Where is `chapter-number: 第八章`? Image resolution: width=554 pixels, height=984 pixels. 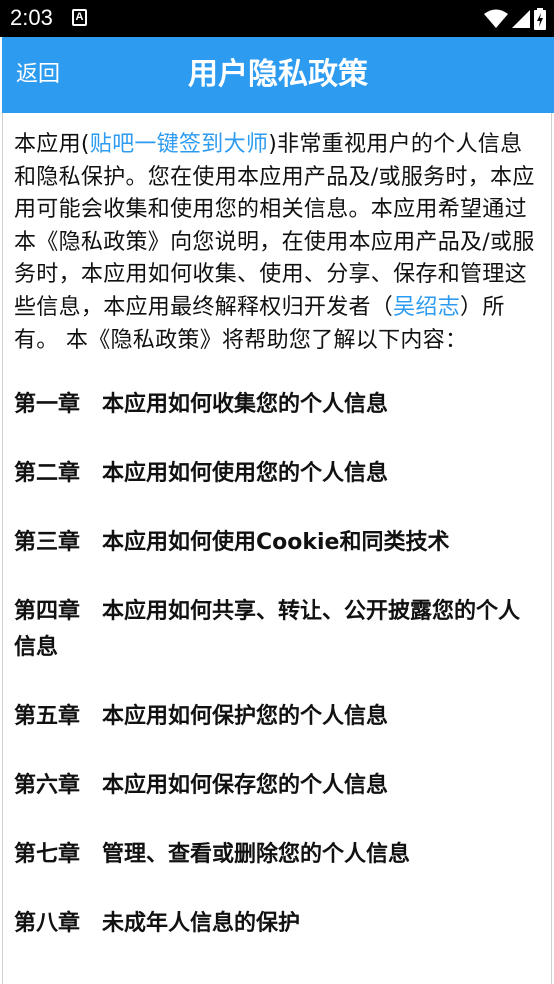 chapter-number: 第八章 is located at coordinates (47, 924).